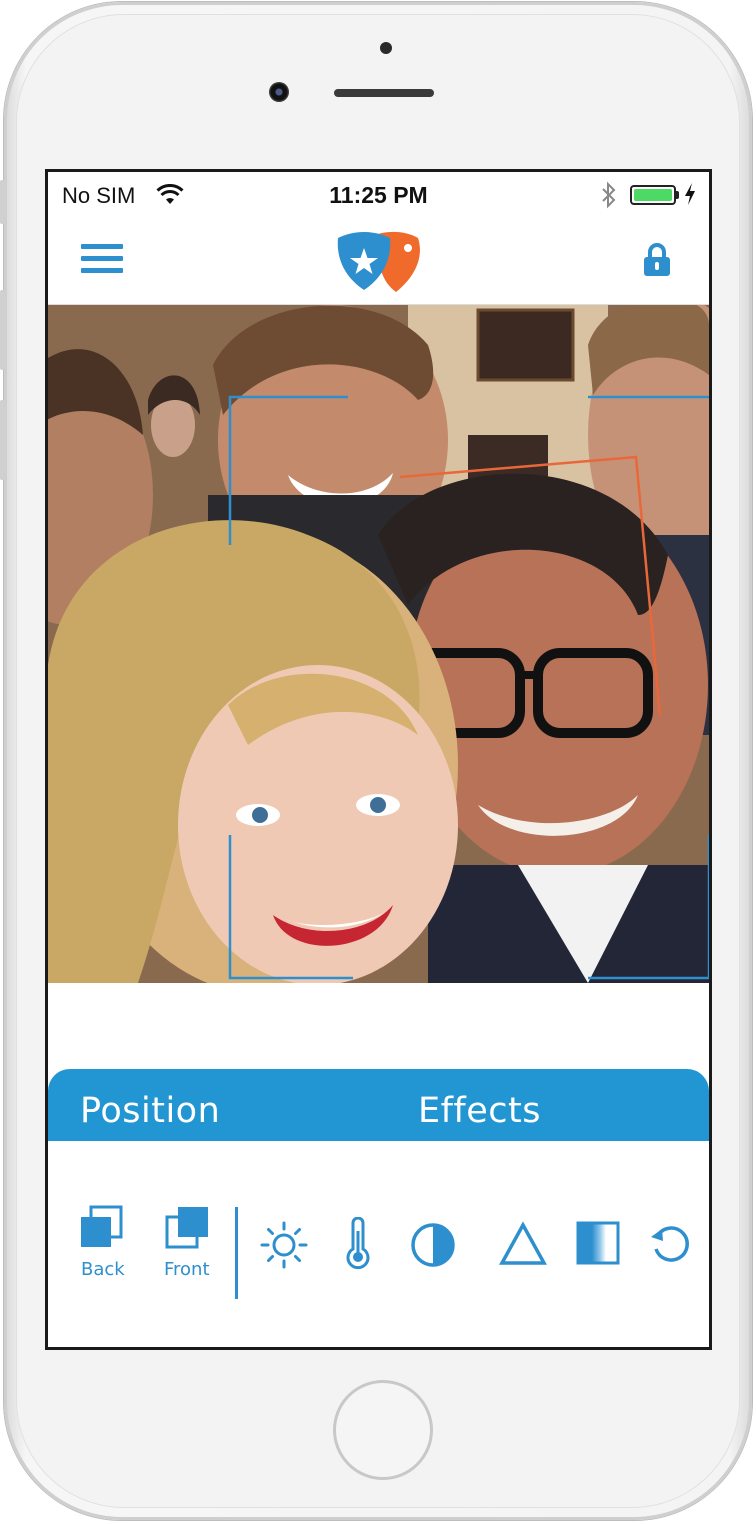  Describe the element at coordinates (3, 330) in the screenshot. I see `volume-up-button` at that location.